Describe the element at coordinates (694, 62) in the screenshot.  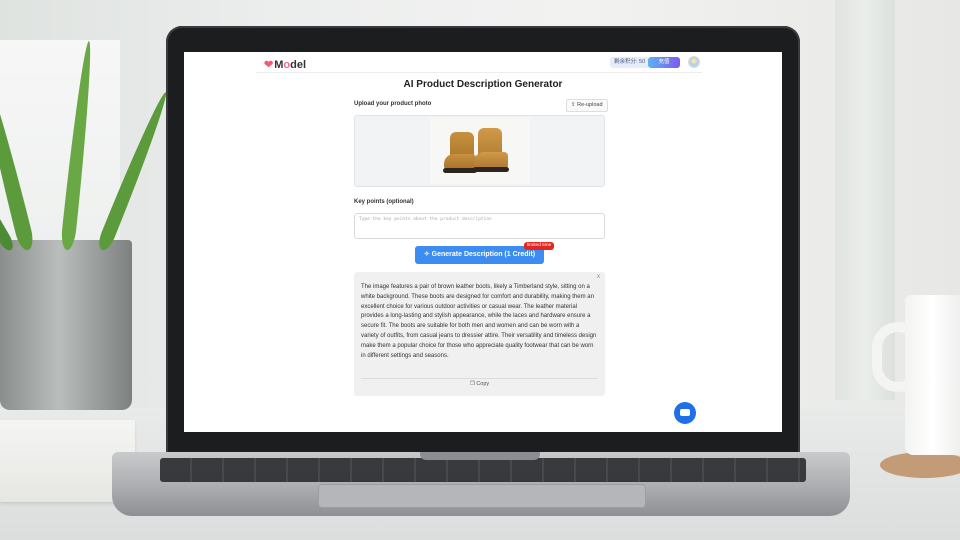
I see `user-avatar` at that location.